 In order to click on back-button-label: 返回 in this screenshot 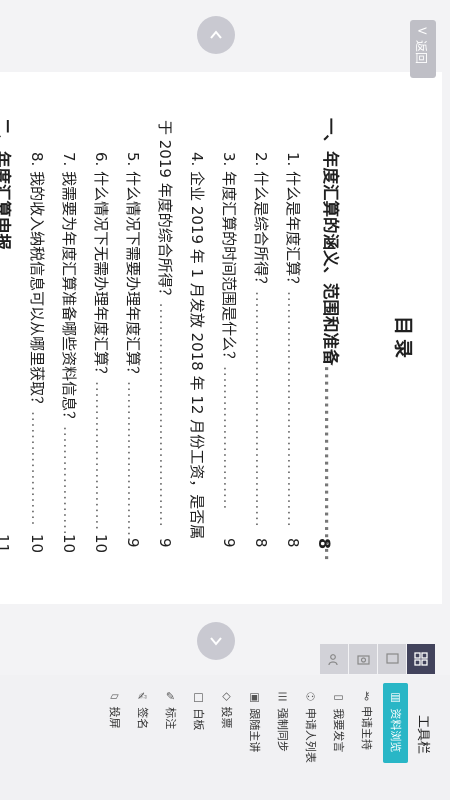, I will do `click(421, 52)`.